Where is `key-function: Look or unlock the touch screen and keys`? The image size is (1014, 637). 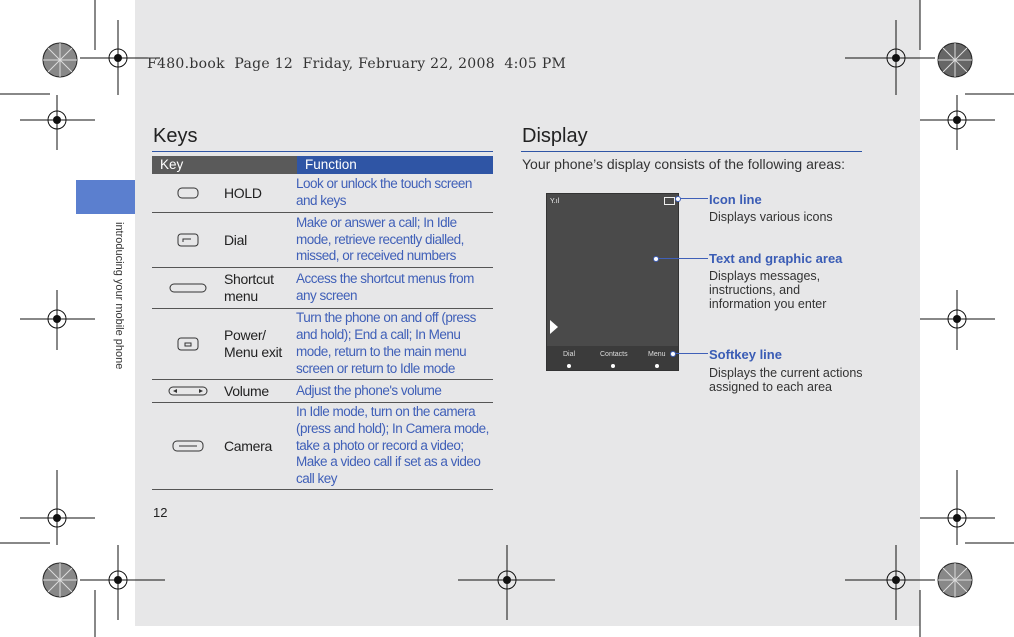 key-function: Look or unlock the touch screen and keys is located at coordinates (384, 192).